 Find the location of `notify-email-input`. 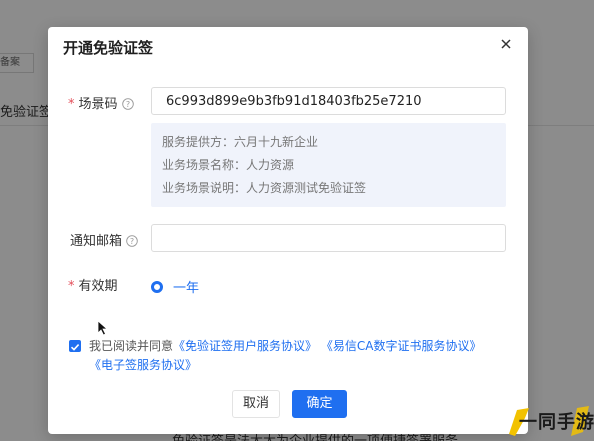

notify-email-input is located at coordinates (328, 238).